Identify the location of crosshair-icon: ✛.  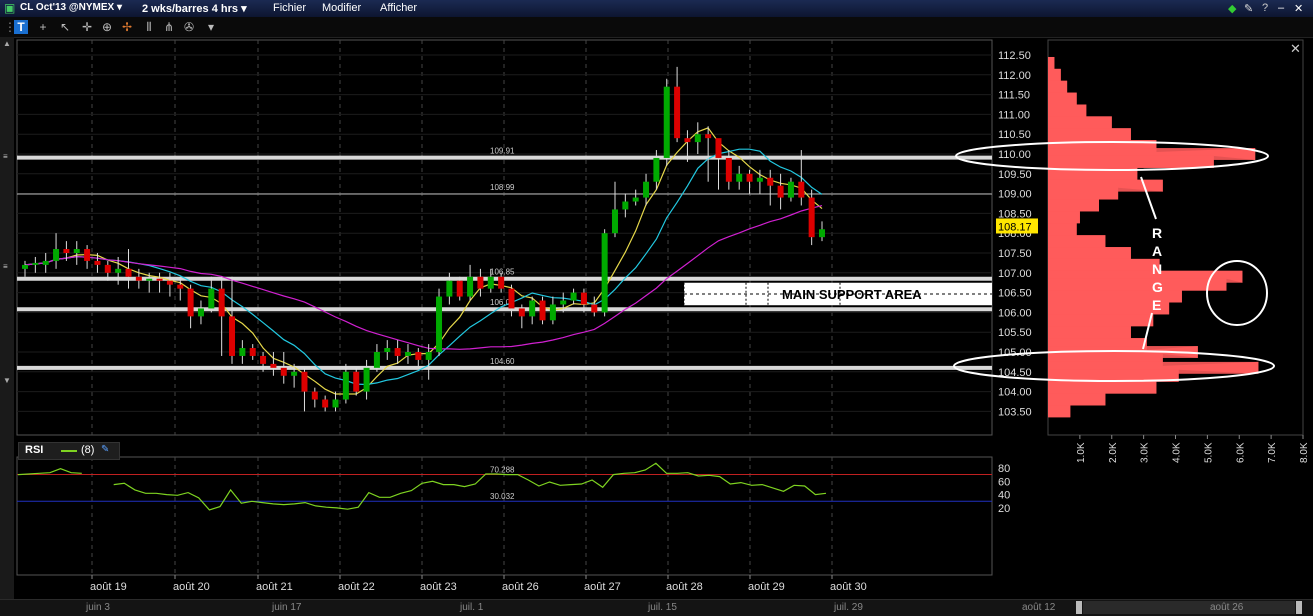
(87, 27).